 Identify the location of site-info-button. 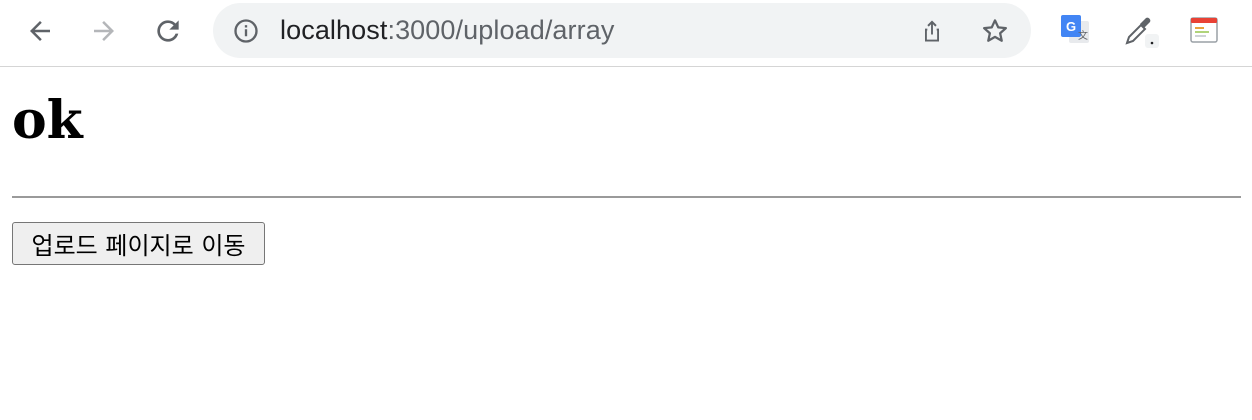
(246, 31).